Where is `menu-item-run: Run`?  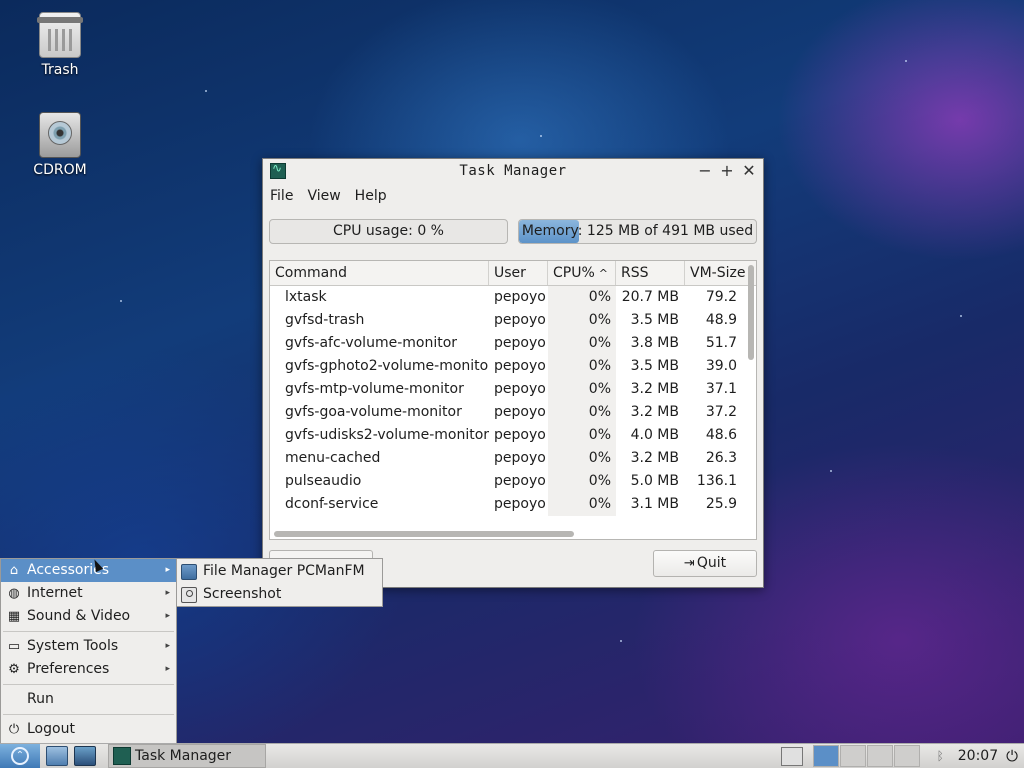 menu-item-run: Run is located at coordinates (88, 699).